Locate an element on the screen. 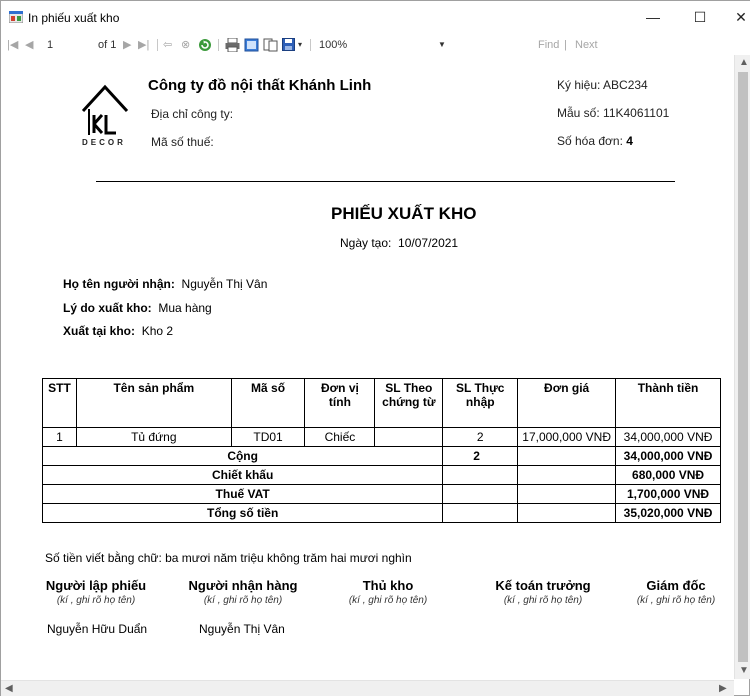 This screenshot has width=750, height=696. vat-row: Thuế VAT 1,700,000 VNĐ is located at coordinates (381, 494).